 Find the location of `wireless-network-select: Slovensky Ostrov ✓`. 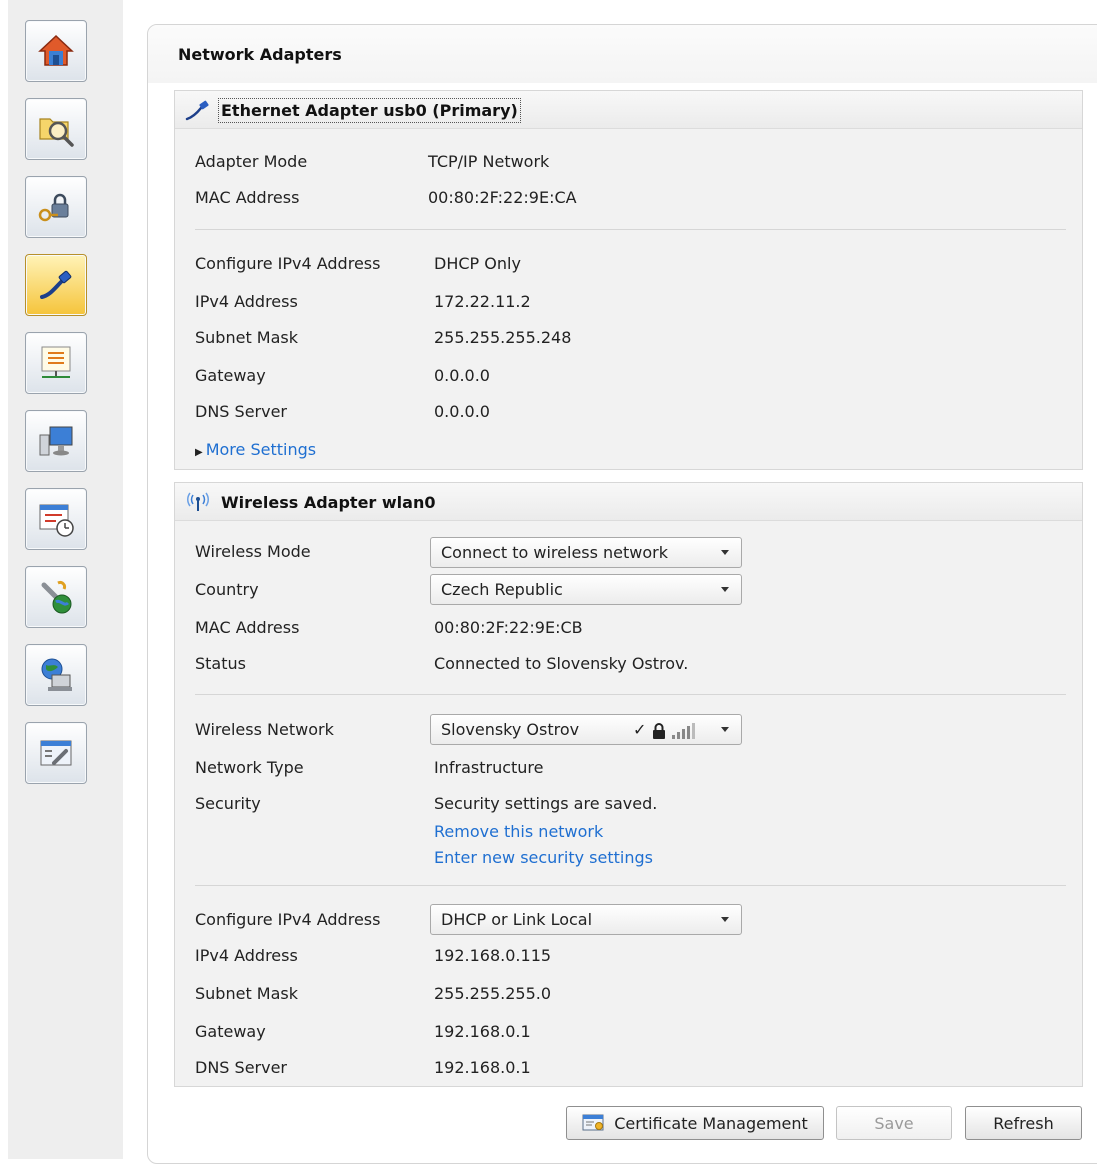

wireless-network-select: Slovensky Ostrov ✓ is located at coordinates (586, 729).